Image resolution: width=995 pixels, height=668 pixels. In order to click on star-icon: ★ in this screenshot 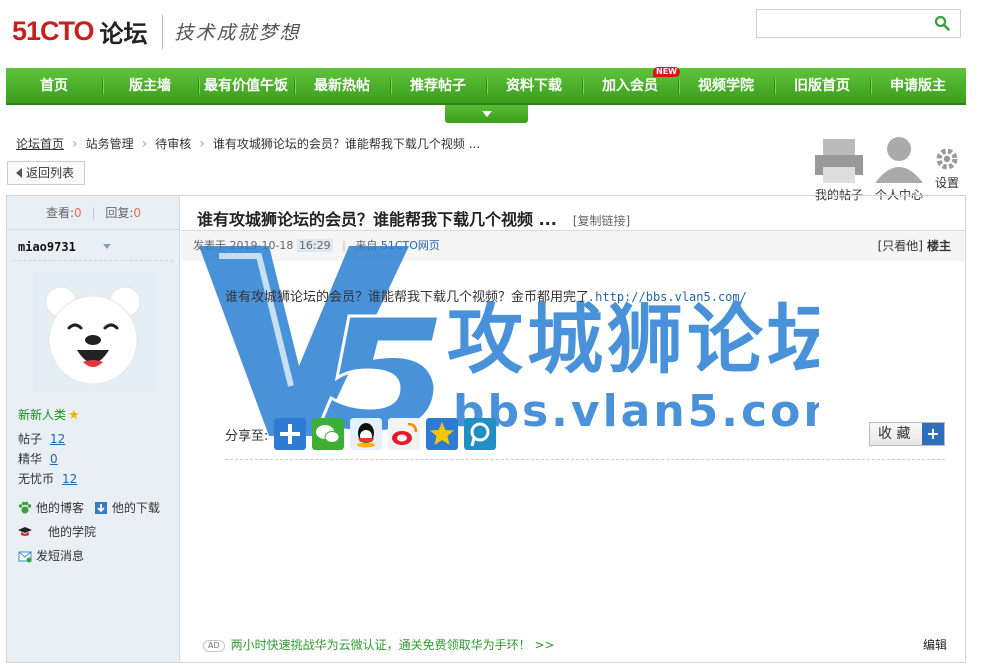, I will do `click(74, 415)`.